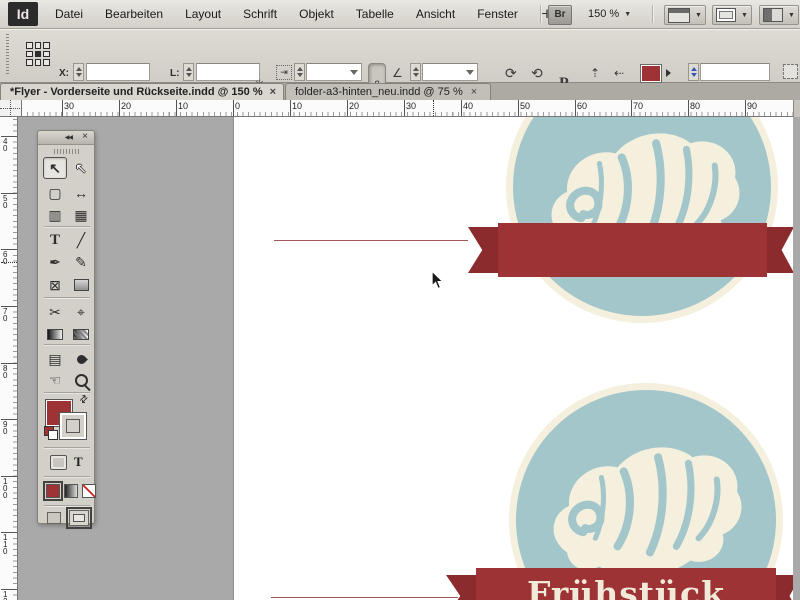  Describe the element at coordinates (67, 151) in the screenshot. I see `panel-grip-dots` at that location.